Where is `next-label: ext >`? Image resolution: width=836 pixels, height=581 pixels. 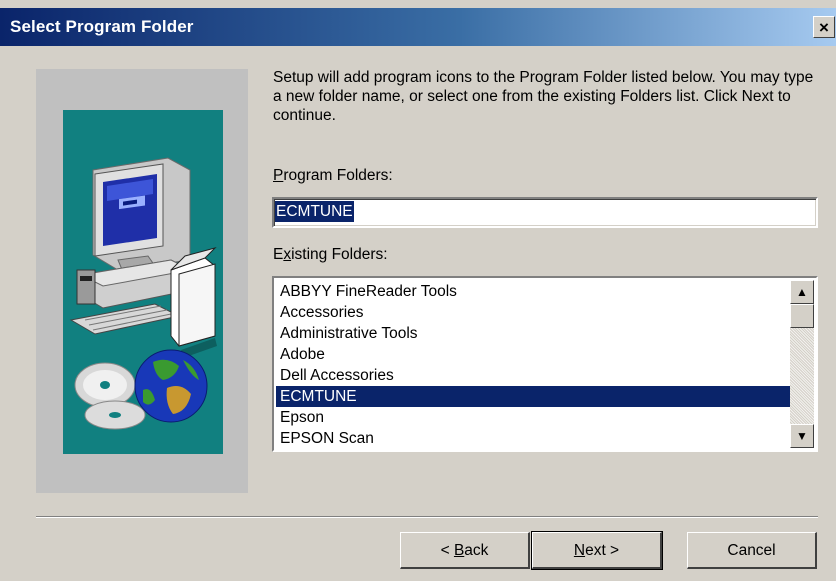
next-label: ext > is located at coordinates (602, 550).